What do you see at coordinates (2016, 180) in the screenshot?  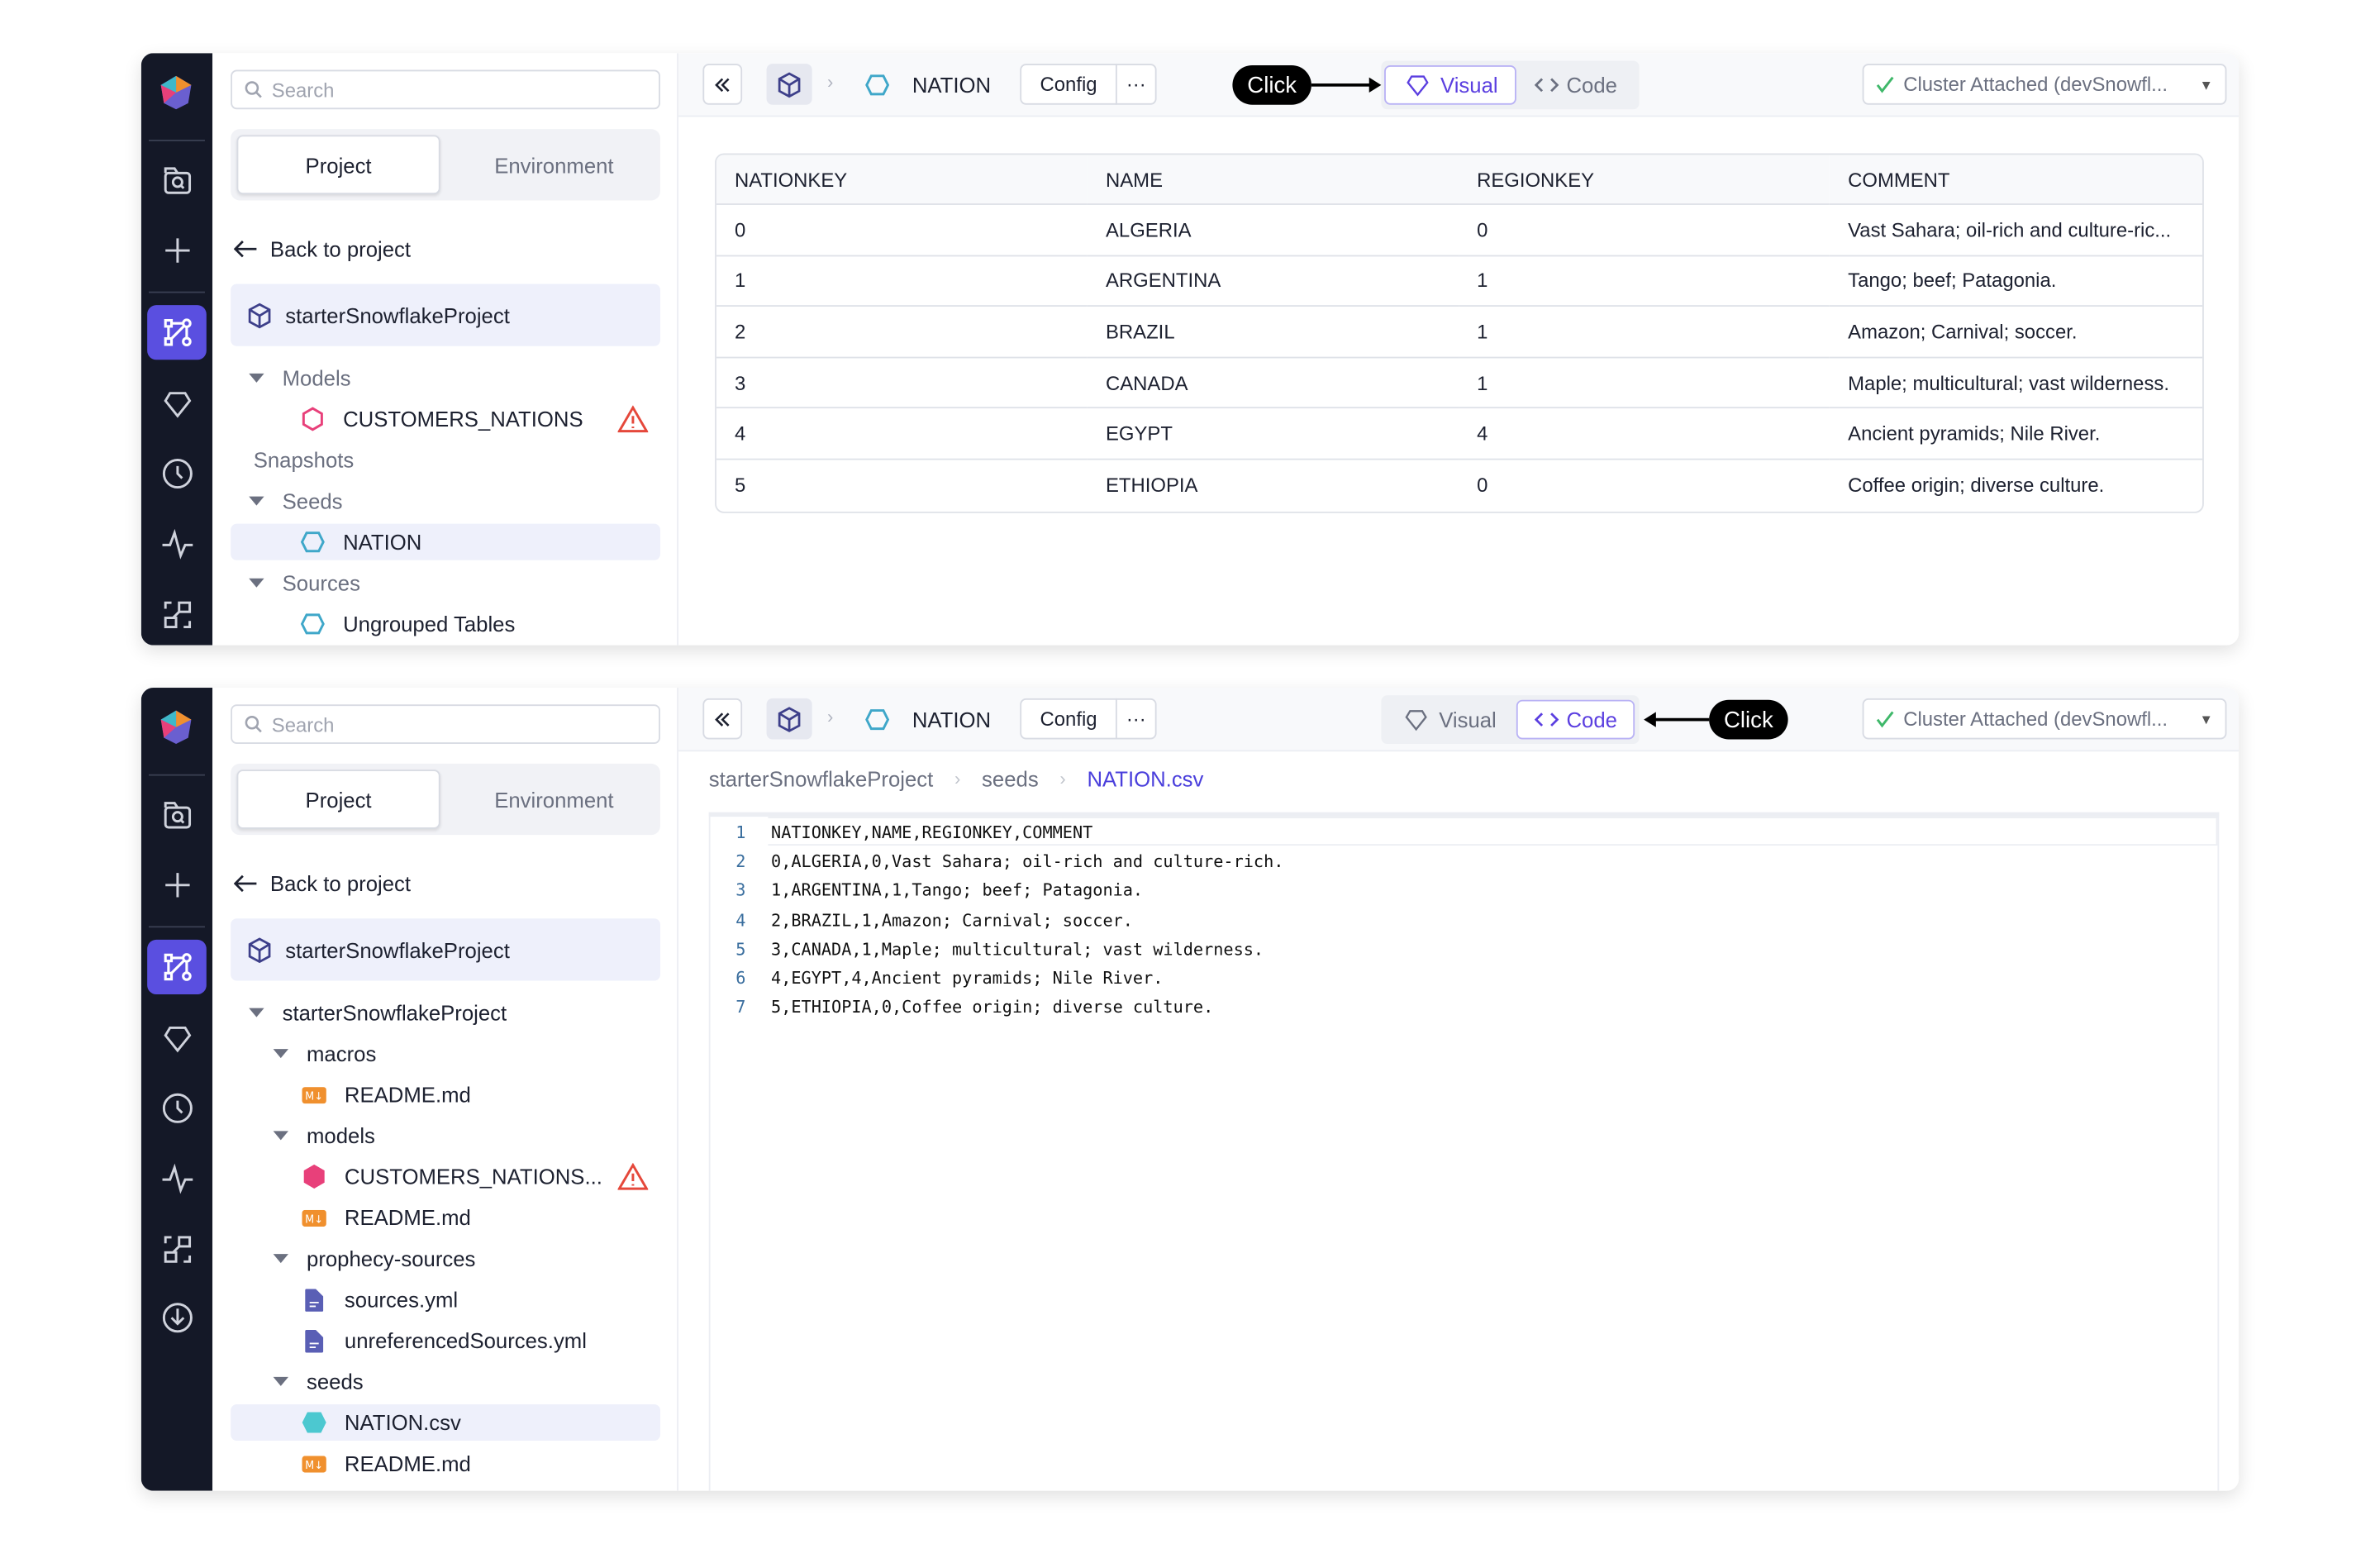 I see `column-header: COMMENT` at bounding box center [2016, 180].